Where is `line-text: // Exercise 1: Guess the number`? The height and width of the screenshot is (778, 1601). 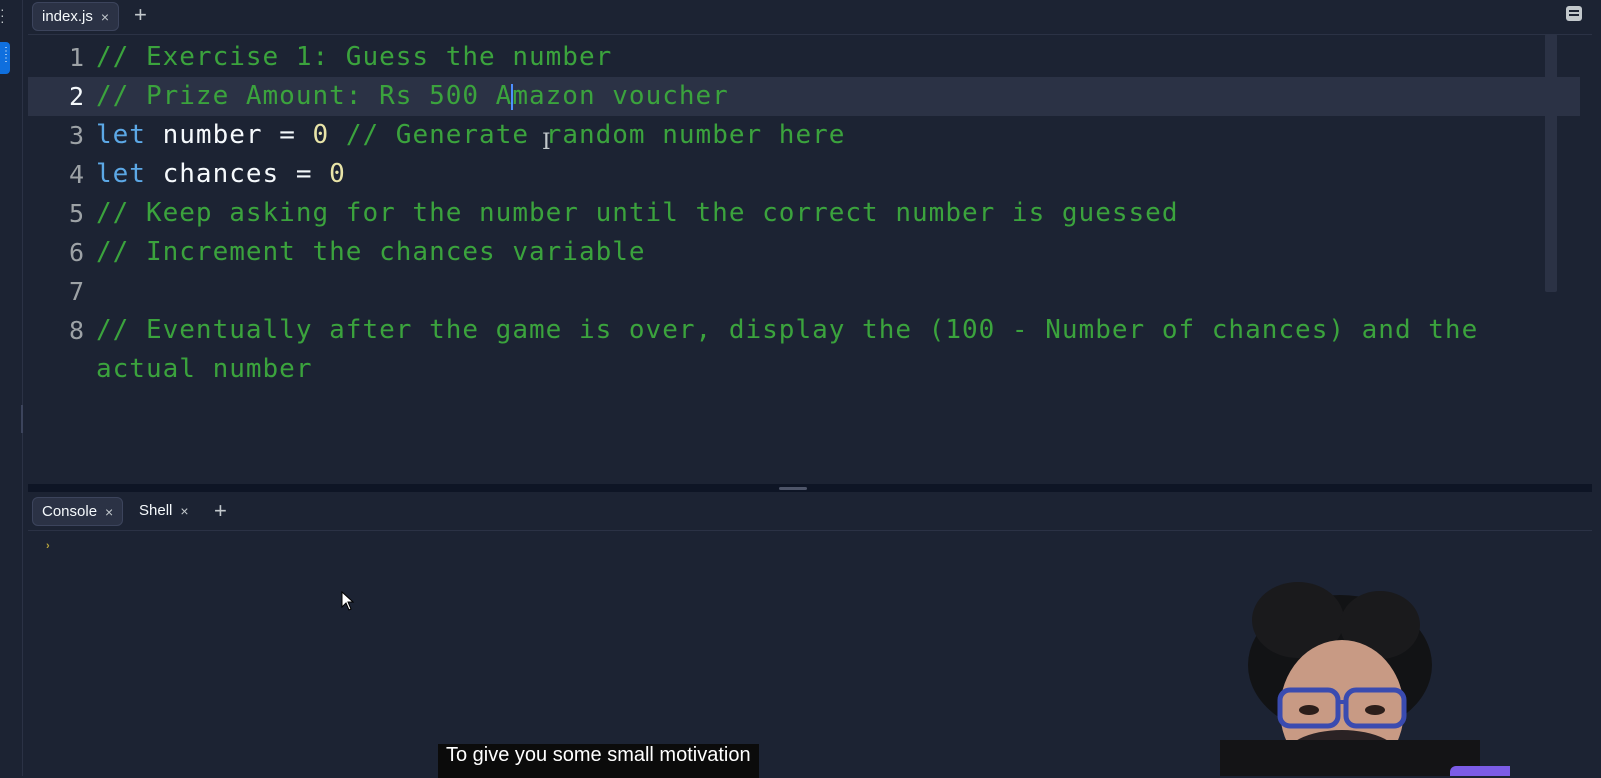 line-text: // Exercise 1: Guess the number is located at coordinates (354, 57).